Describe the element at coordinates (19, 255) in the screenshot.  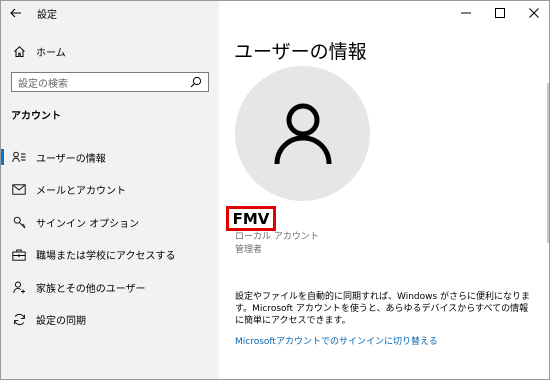
I see `briefcase-icon` at that location.